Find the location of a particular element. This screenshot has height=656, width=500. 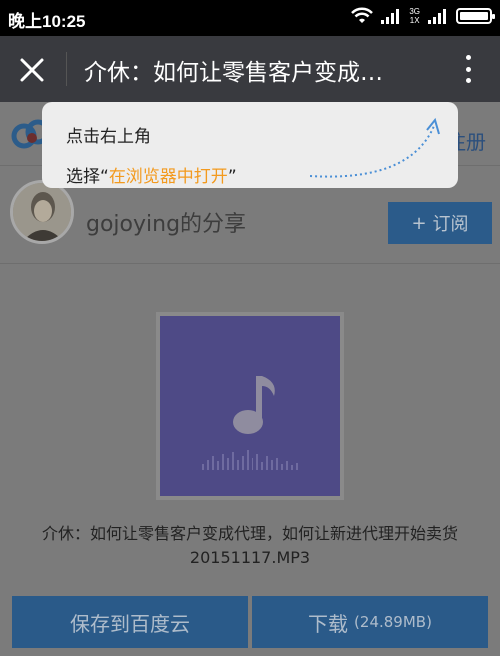

hint-line-1: 点击右上角 is located at coordinates (108, 137).